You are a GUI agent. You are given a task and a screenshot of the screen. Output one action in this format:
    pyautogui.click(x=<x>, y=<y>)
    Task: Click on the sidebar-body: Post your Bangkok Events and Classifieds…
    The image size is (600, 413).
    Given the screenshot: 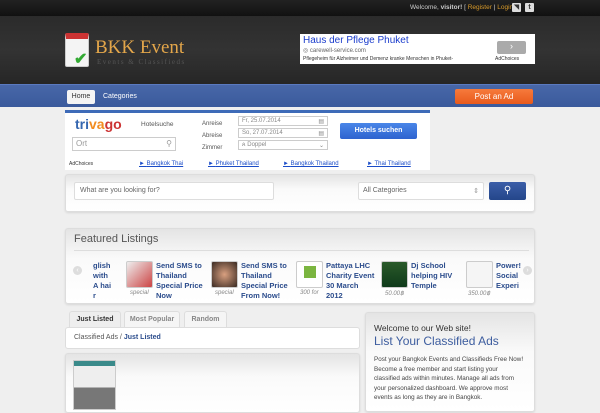 What is the action you would take?
    pyautogui.click(x=449, y=378)
    